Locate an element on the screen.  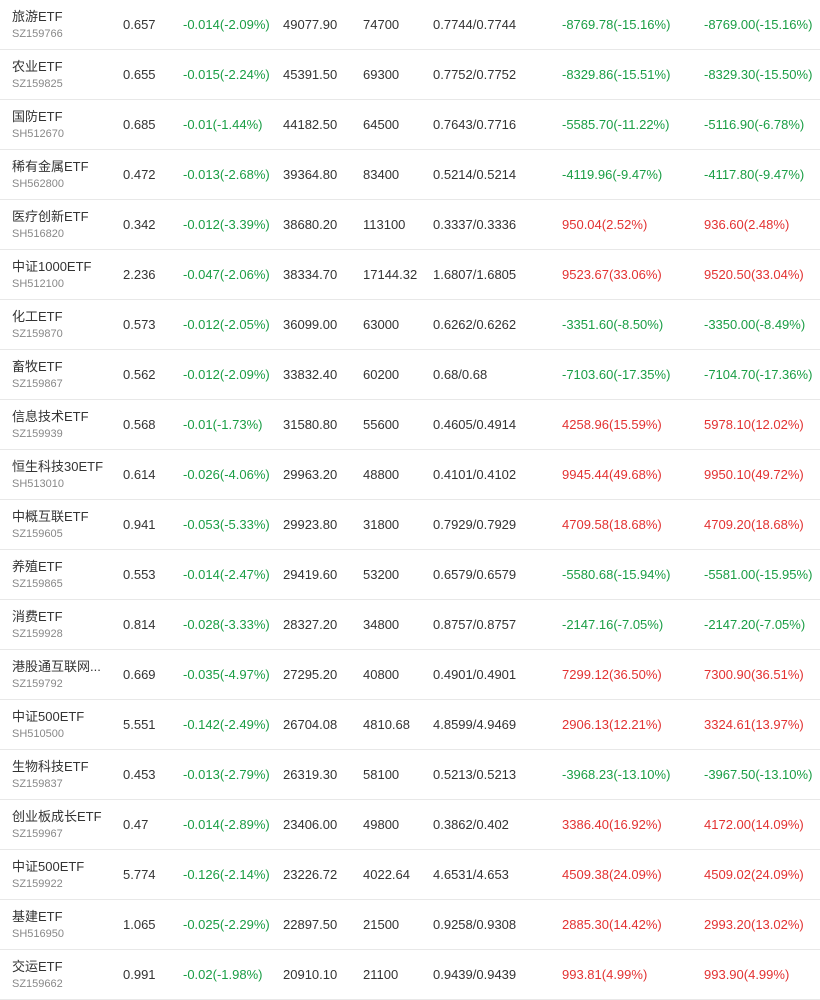
market-value: 26319.30 is located at coordinates (310, 774).